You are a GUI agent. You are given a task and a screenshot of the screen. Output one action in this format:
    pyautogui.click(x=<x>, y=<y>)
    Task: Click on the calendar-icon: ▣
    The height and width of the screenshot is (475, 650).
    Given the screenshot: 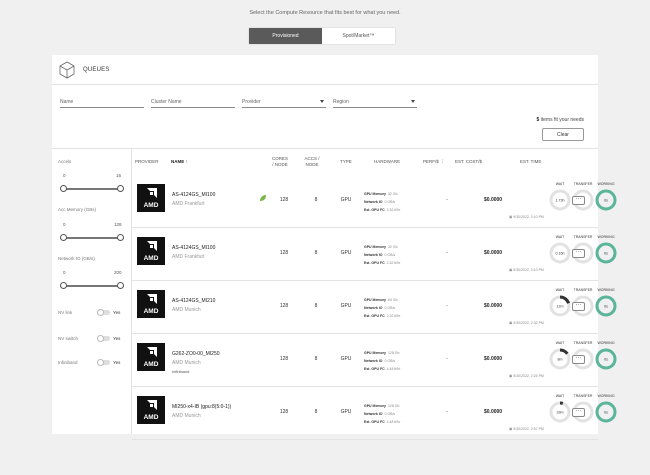 What is the action you would take?
    pyautogui.click(x=511, y=270)
    